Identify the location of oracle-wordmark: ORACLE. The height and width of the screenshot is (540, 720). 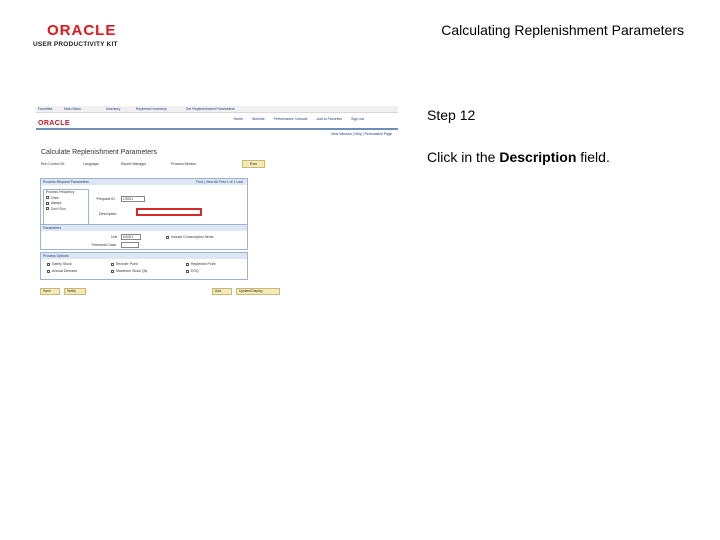
(82, 30).